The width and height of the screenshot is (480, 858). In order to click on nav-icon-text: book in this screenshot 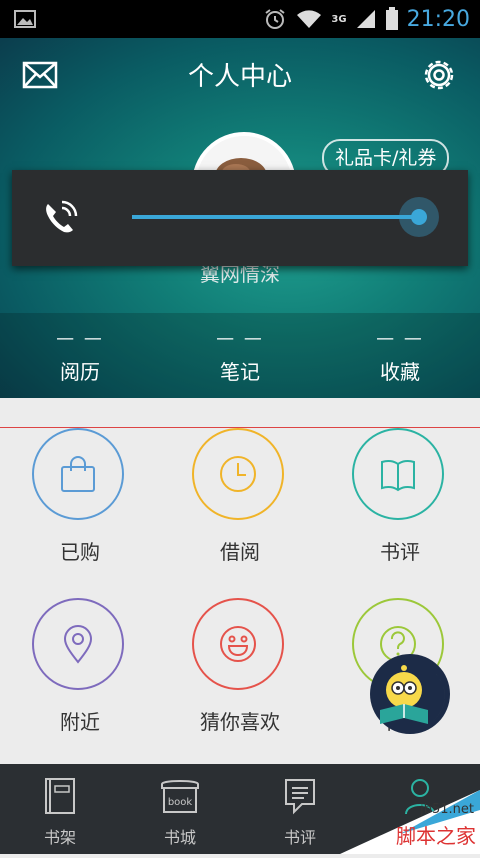, I will do `click(180, 802)`.